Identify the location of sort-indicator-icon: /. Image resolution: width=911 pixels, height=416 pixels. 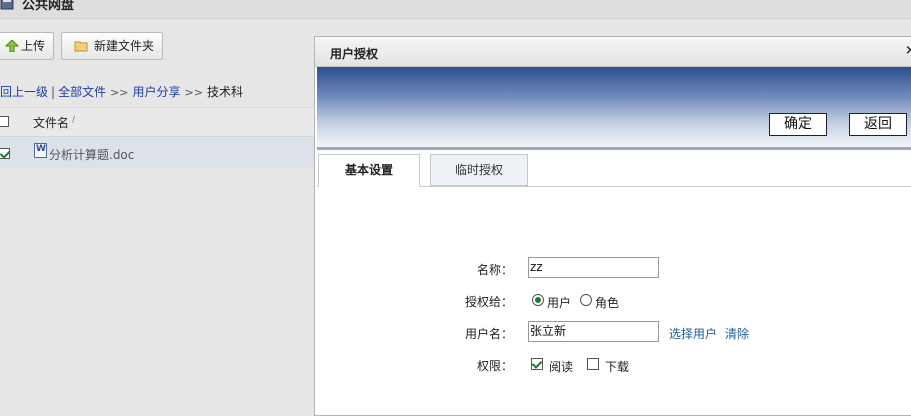
(74, 120).